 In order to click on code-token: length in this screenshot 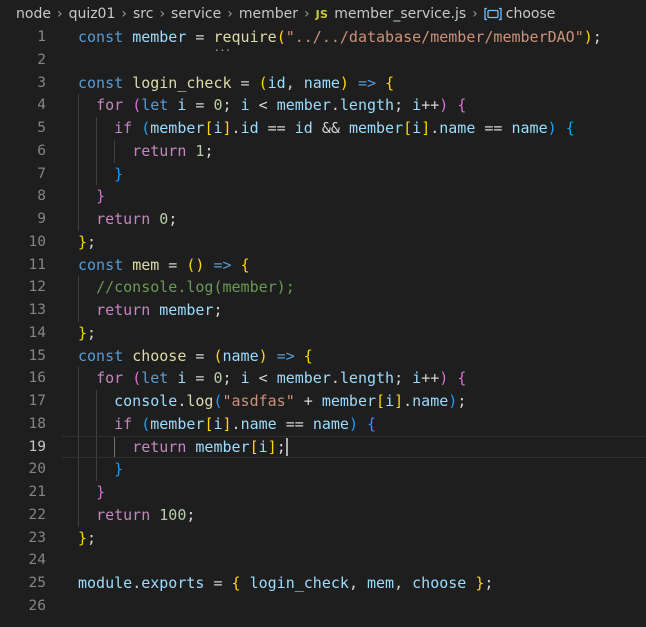, I will do `click(367, 378)`.